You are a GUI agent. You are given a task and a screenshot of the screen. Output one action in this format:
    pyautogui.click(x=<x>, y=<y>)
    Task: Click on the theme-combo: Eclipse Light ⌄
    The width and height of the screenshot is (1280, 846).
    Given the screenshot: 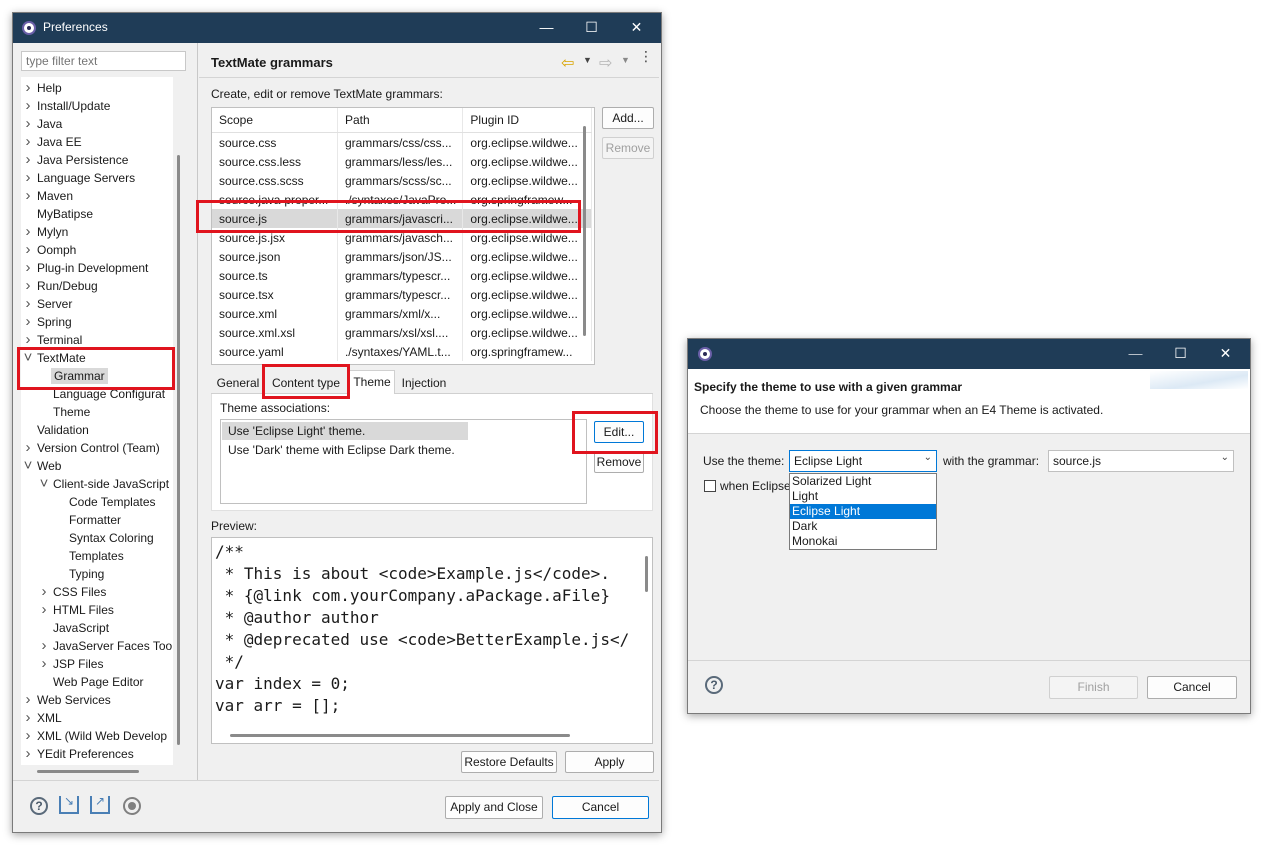 What is the action you would take?
    pyautogui.click(x=863, y=461)
    